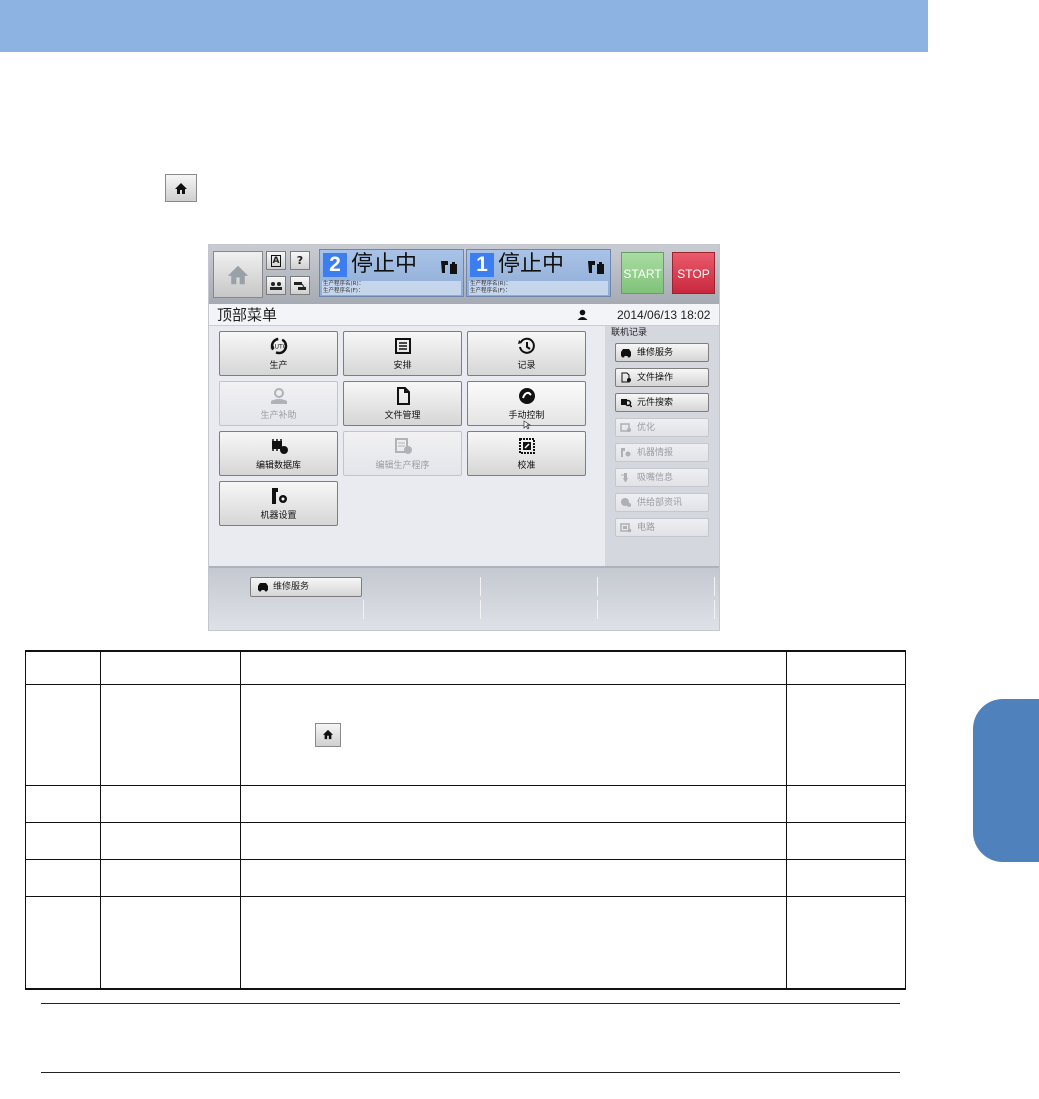 The height and width of the screenshot is (1099, 1039). I want to click on auto-cycle-icon: AUTO, so click(279, 346).